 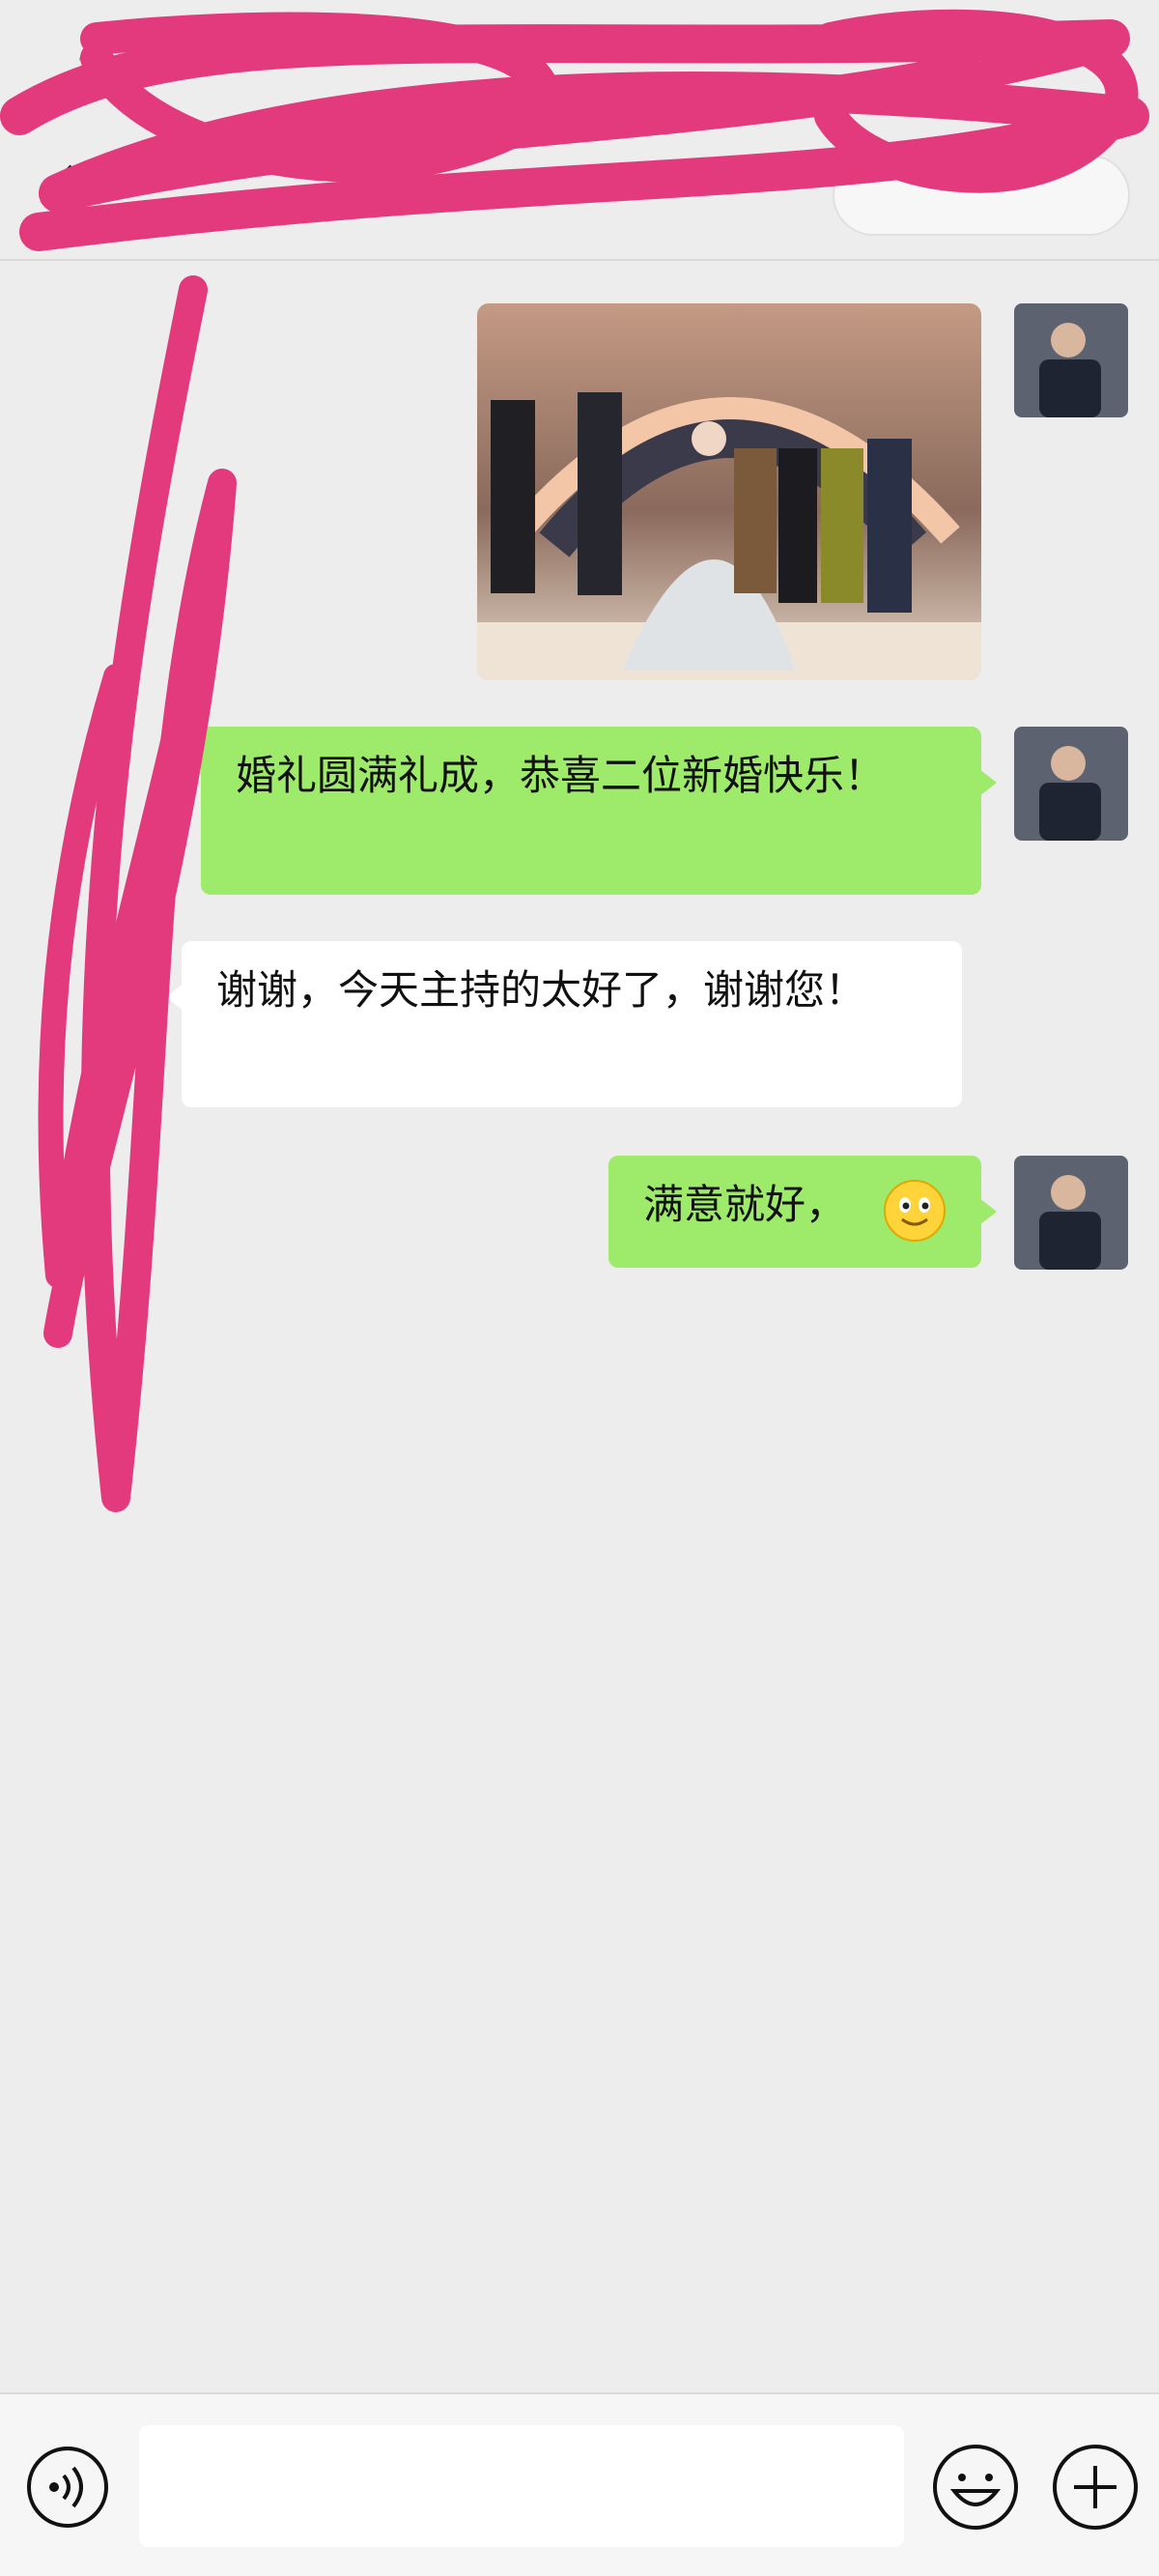 What do you see at coordinates (1095, 2488) in the screenshot?
I see `plus-icon` at bounding box center [1095, 2488].